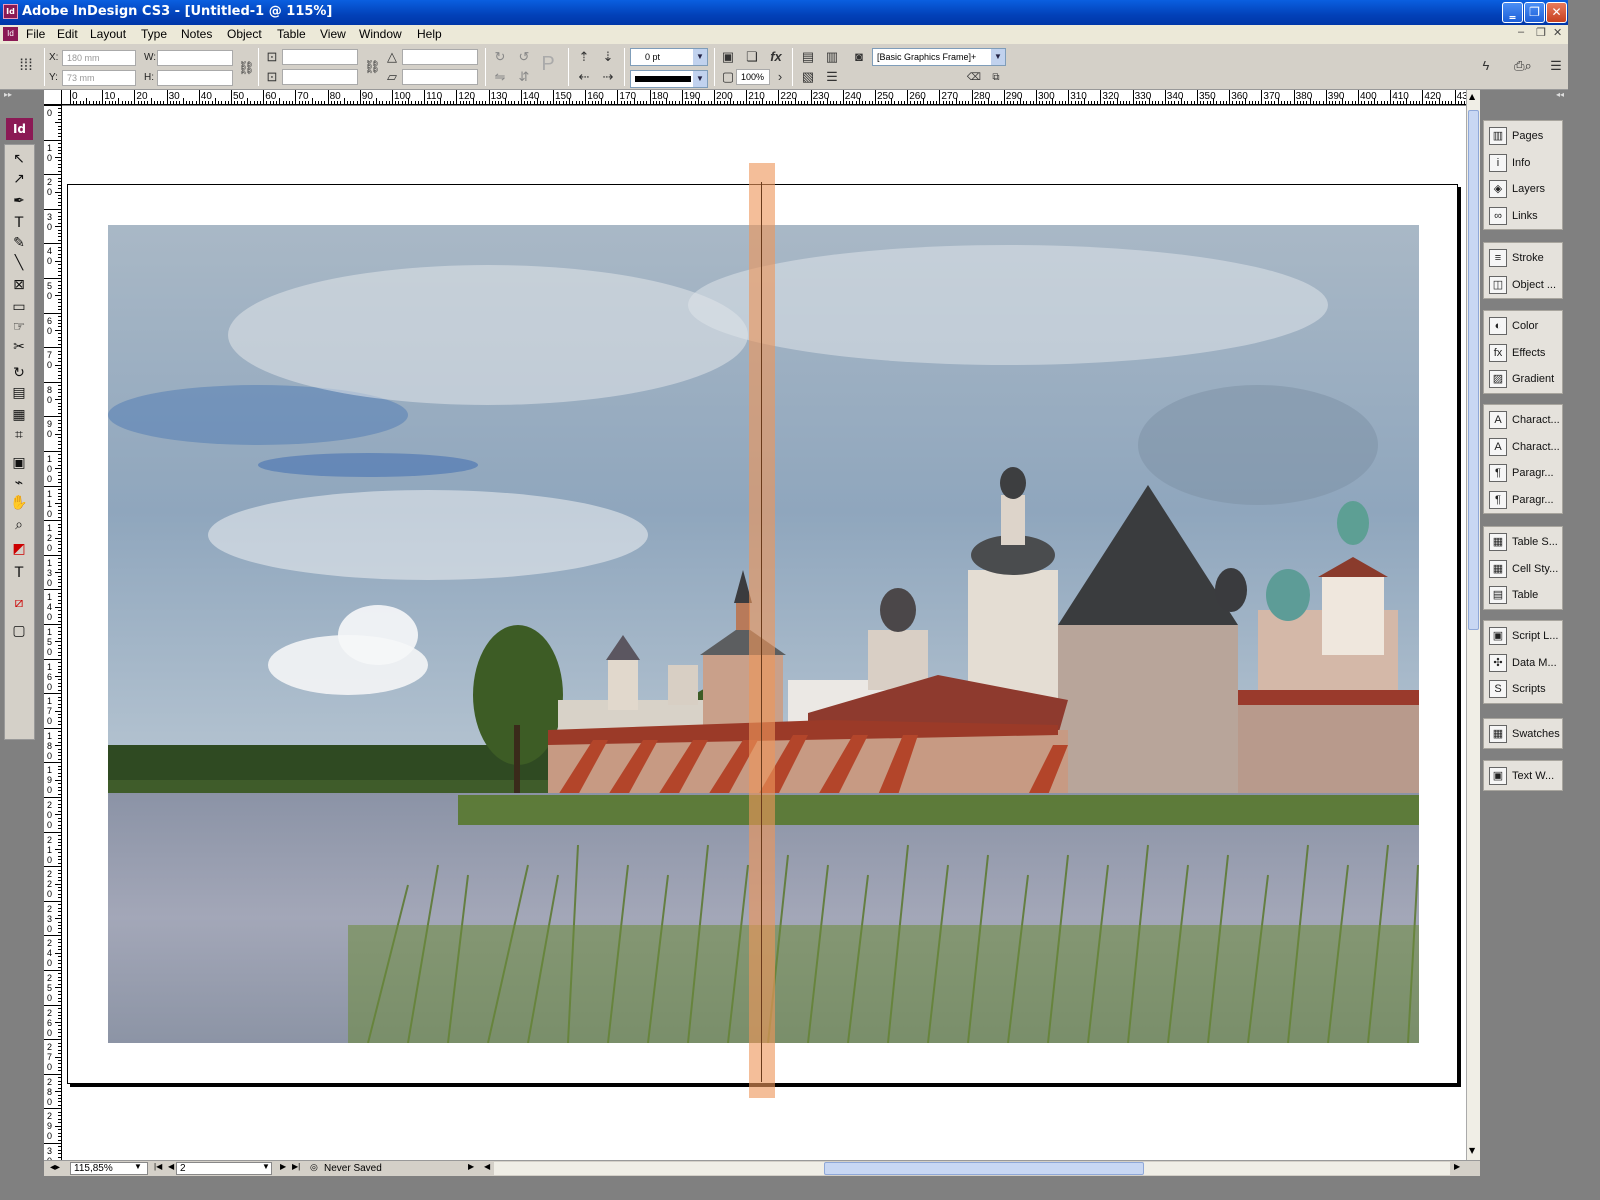  I want to click on fill-icon: ▣, so click(728, 57).